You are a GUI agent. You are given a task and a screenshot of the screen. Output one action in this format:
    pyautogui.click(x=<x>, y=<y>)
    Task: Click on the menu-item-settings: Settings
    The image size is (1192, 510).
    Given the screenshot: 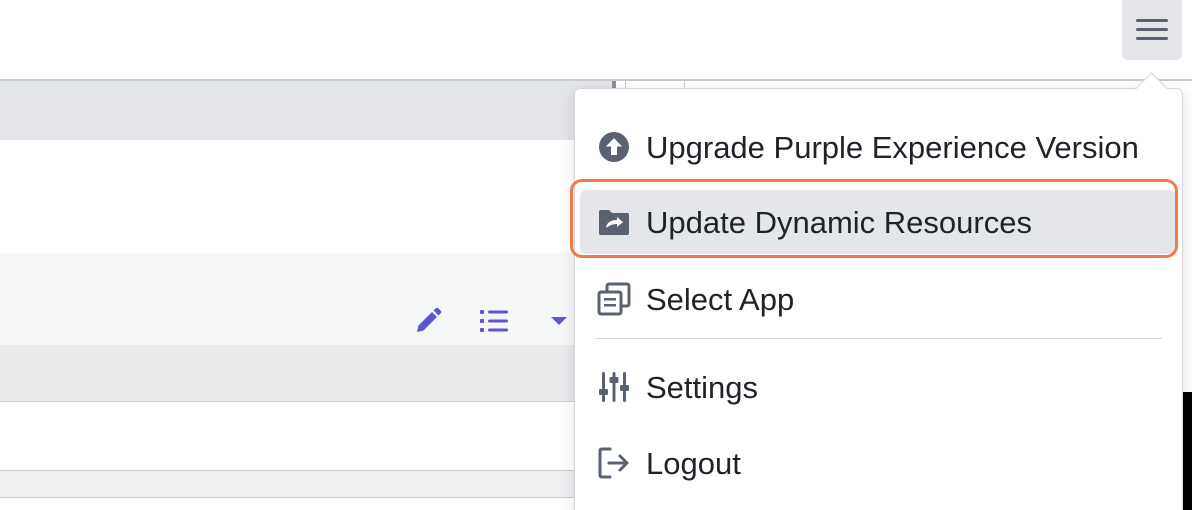 What is the action you would take?
    pyautogui.click(x=878, y=387)
    